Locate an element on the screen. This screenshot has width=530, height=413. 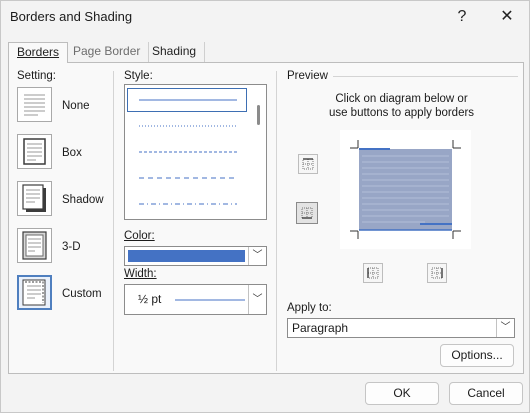
border-top-icon is located at coordinates (308, 164).